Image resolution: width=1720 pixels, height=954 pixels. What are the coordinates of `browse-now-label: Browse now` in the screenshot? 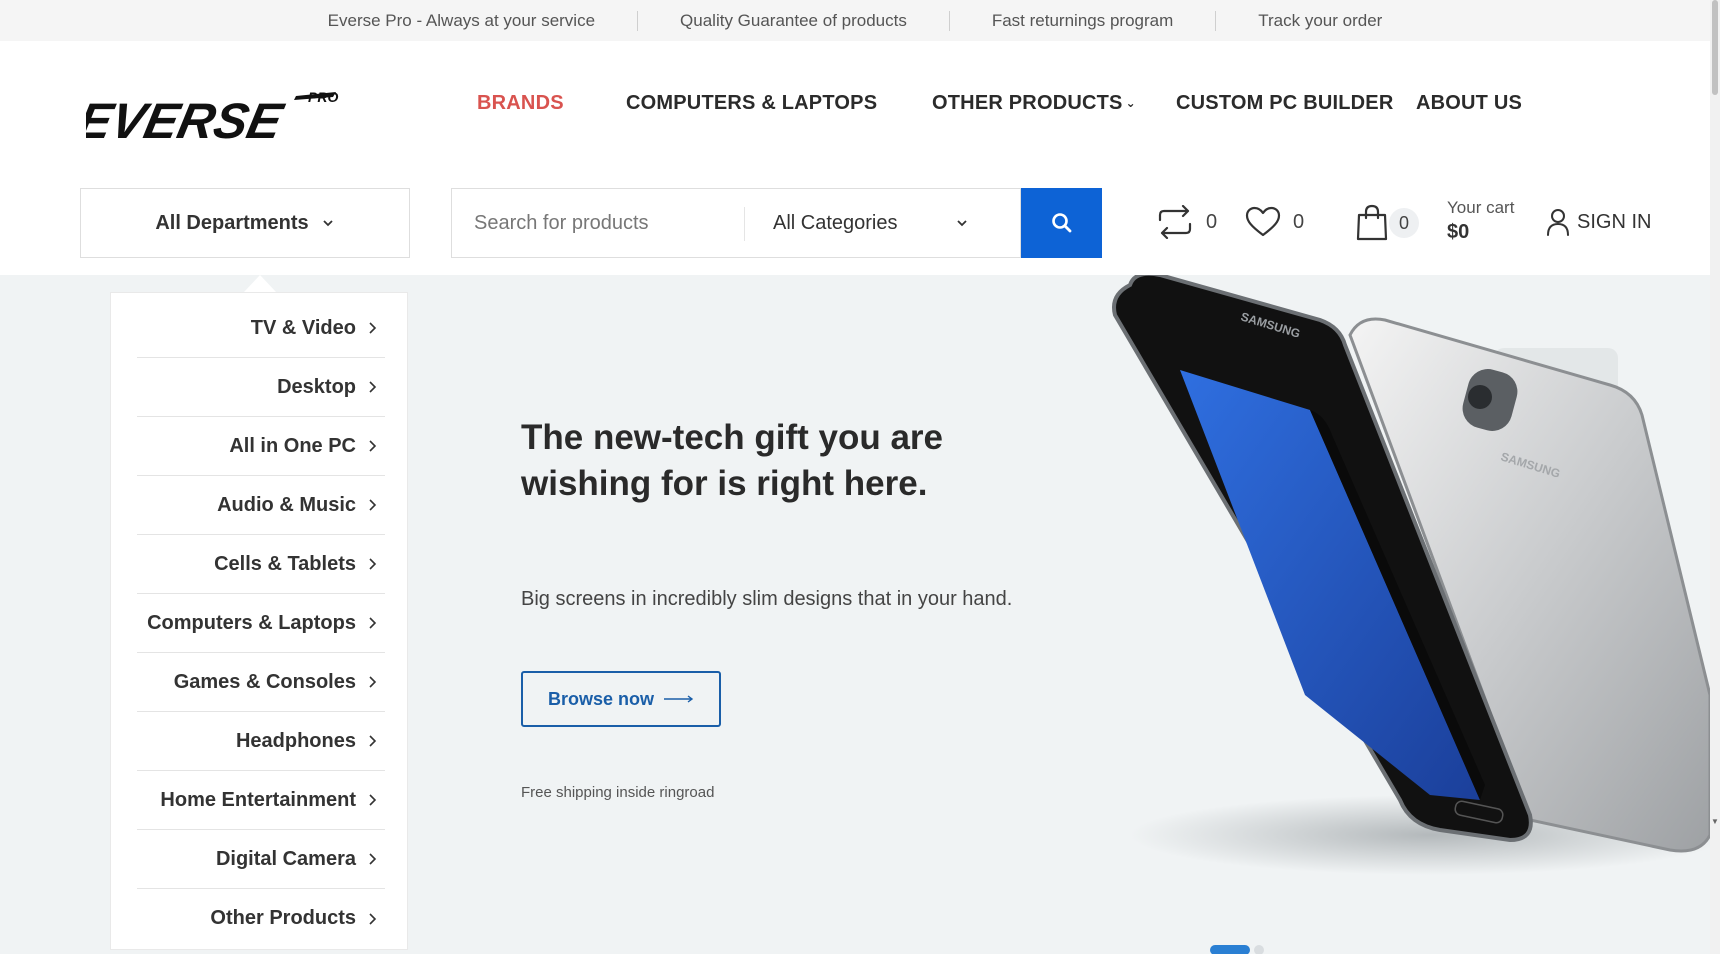 It's located at (600, 698).